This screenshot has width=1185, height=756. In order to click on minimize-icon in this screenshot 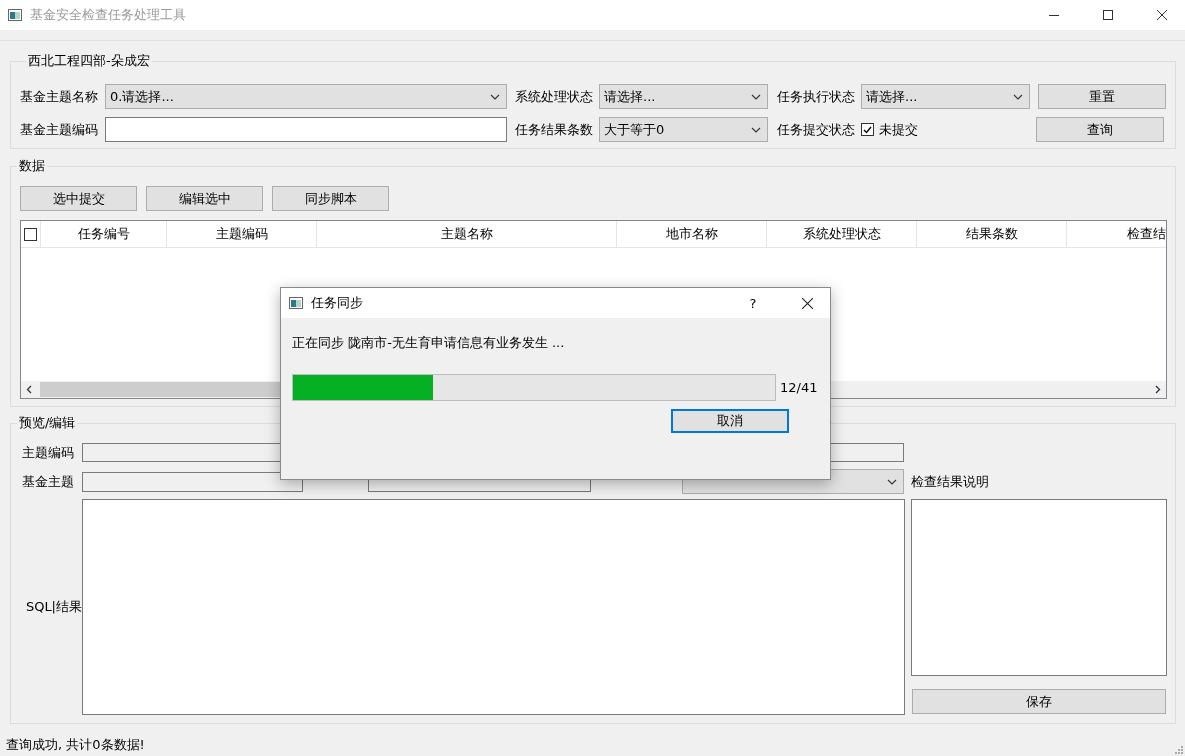, I will do `click(1054, 15)`.